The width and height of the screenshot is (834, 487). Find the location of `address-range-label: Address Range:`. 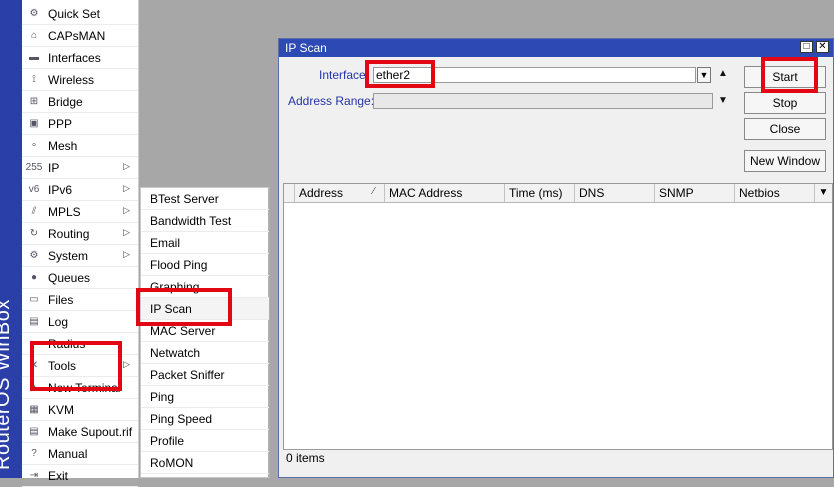

address-range-label: Address Range: is located at coordinates (331, 101).